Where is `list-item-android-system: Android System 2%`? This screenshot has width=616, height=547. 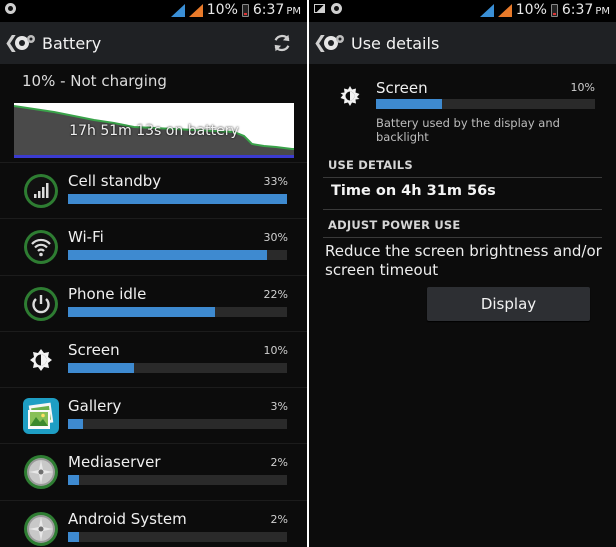 list-item-android-system: Android System 2% is located at coordinates (153, 523).